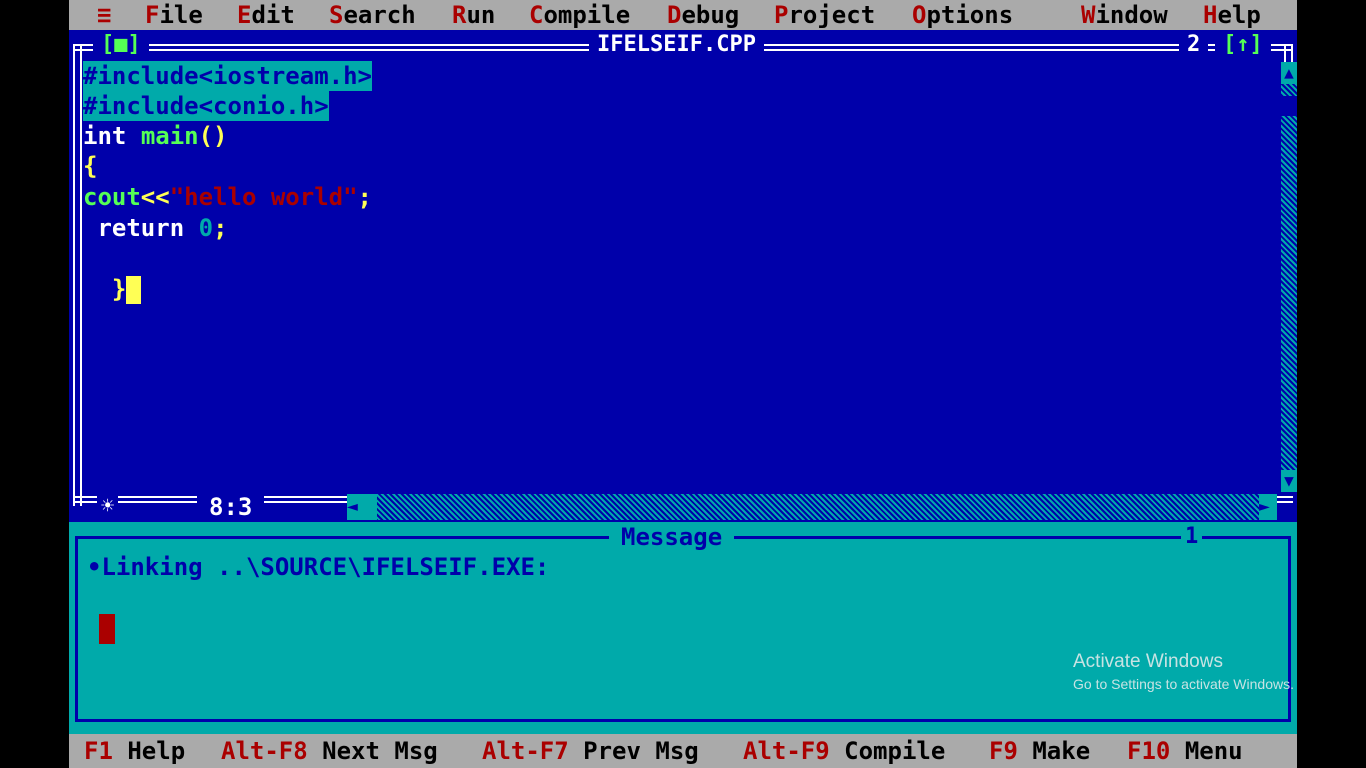  Describe the element at coordinates (134, 290) in the screenshot. I see `text-cursor` at that location.